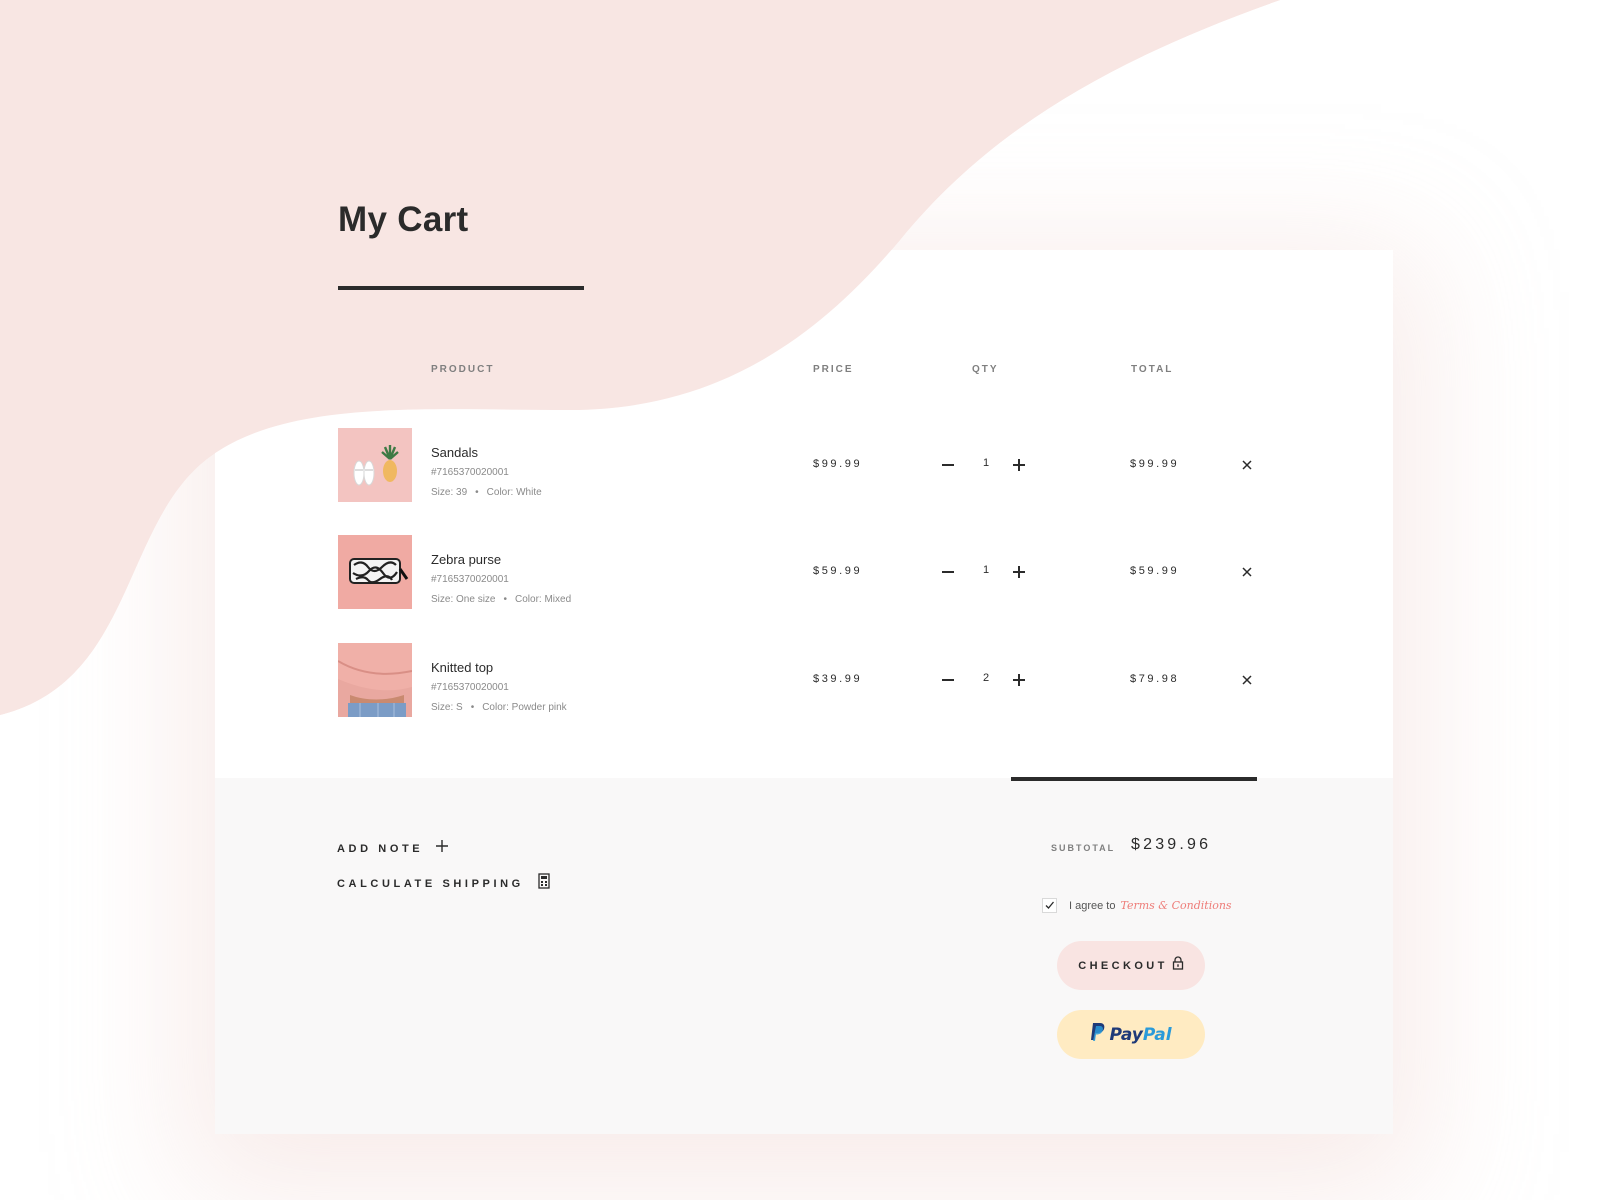 This screenshot has height=1200, width=1600. I want to click on checkout-button: CHECKOUT, so click(1131, 965).